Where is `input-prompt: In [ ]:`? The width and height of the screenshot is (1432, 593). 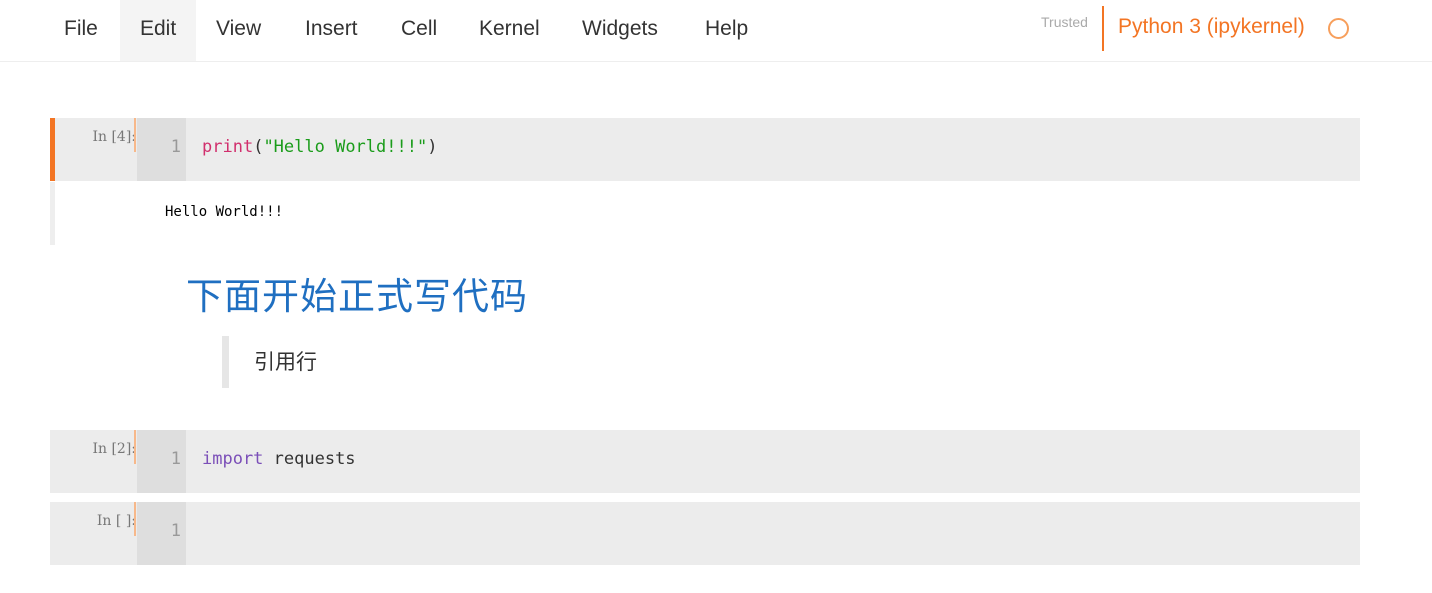
input-prompt: In [ ]: is located at coordinates (116, 521).